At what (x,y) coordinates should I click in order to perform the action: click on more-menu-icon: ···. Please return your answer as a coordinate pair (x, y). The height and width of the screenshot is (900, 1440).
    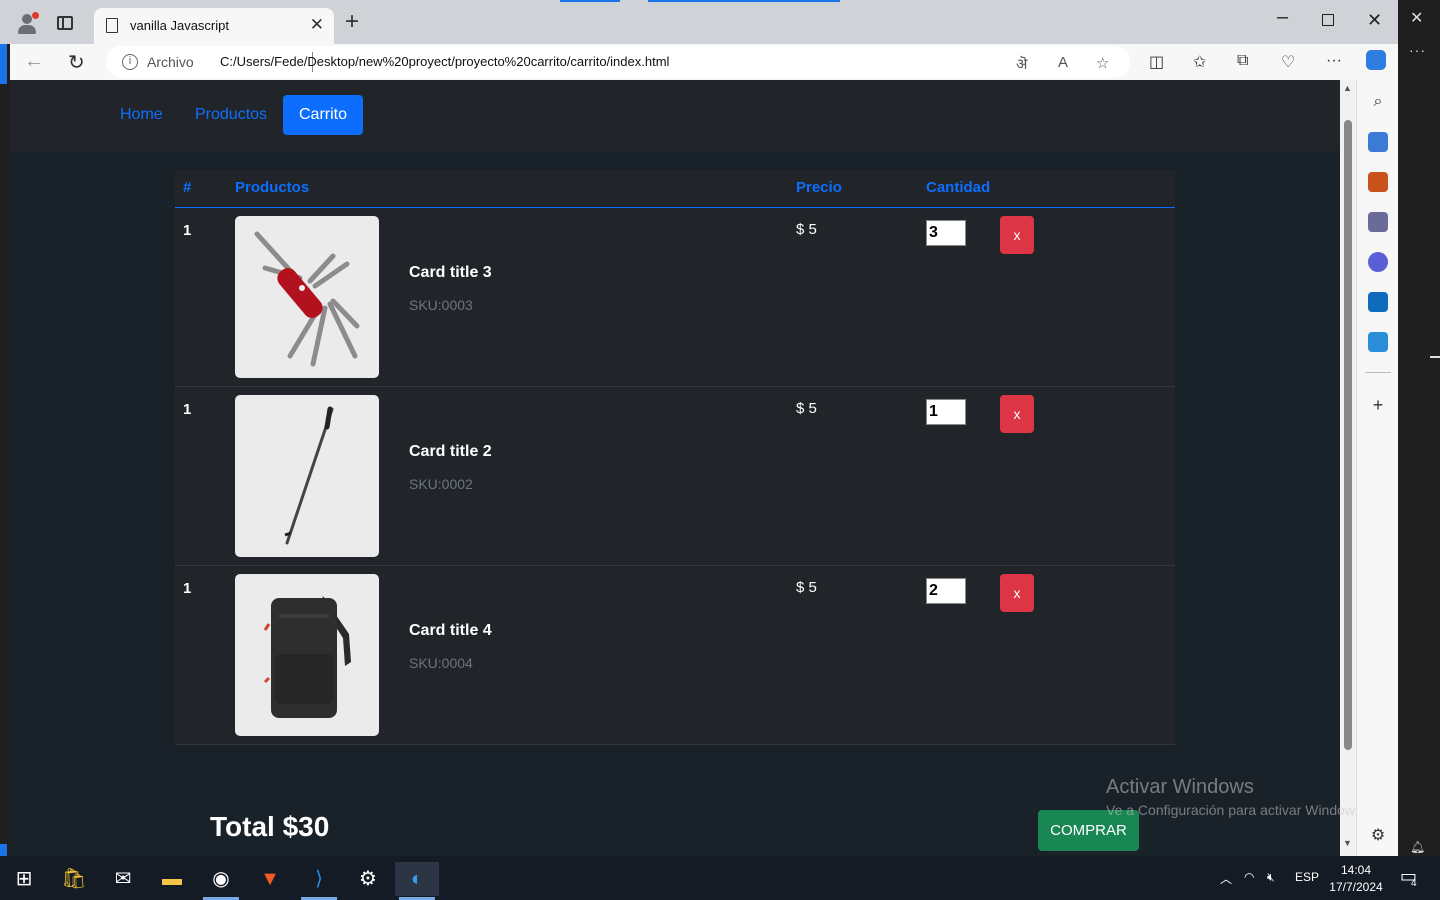
    Looking at the image, I should click on (1334, 61).